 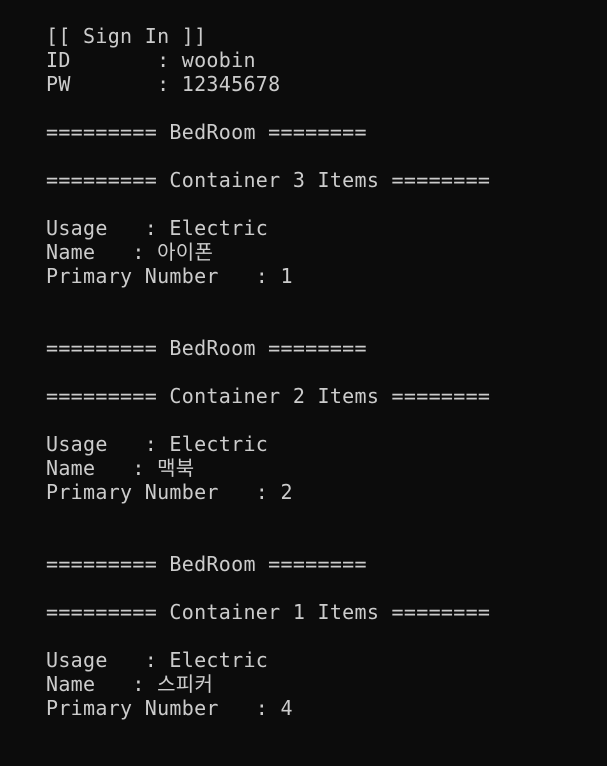 What do you see at coordinates (126, 36) in the screenshot?
I see `sign-in-header: [[ Sign In ]]` at bounding box center [126, 36].